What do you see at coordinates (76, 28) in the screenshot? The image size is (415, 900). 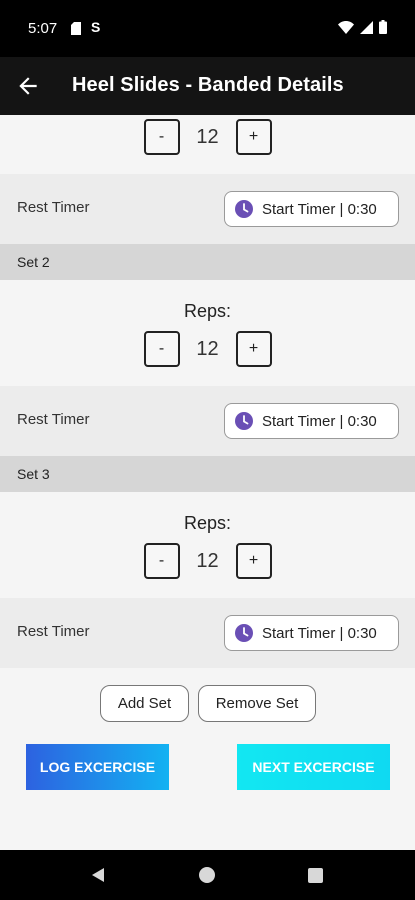 I see `sd-card-icon` at bounding box center [76, 28].